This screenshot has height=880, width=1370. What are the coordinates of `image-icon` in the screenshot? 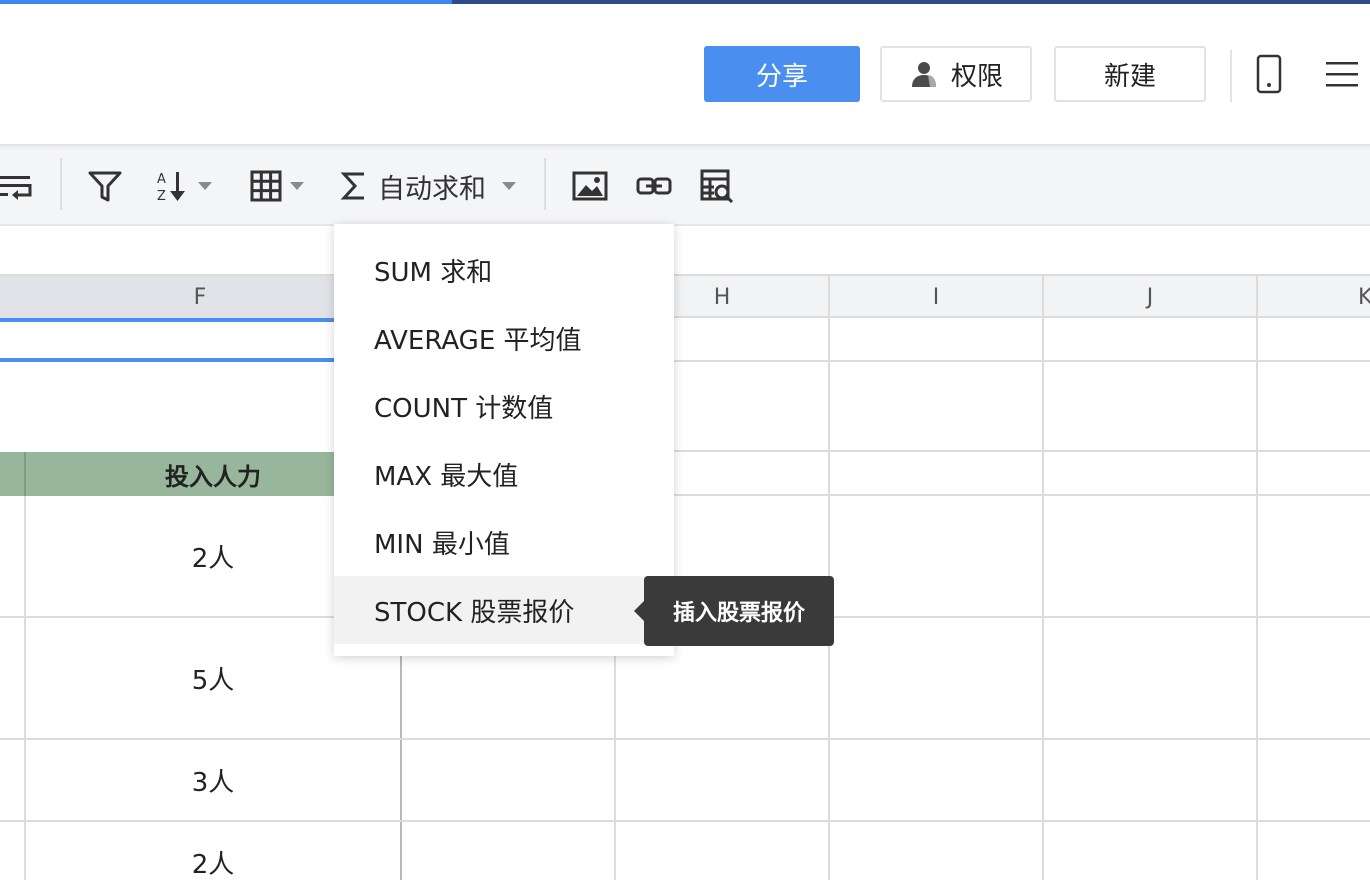 It's located at (590, 186).